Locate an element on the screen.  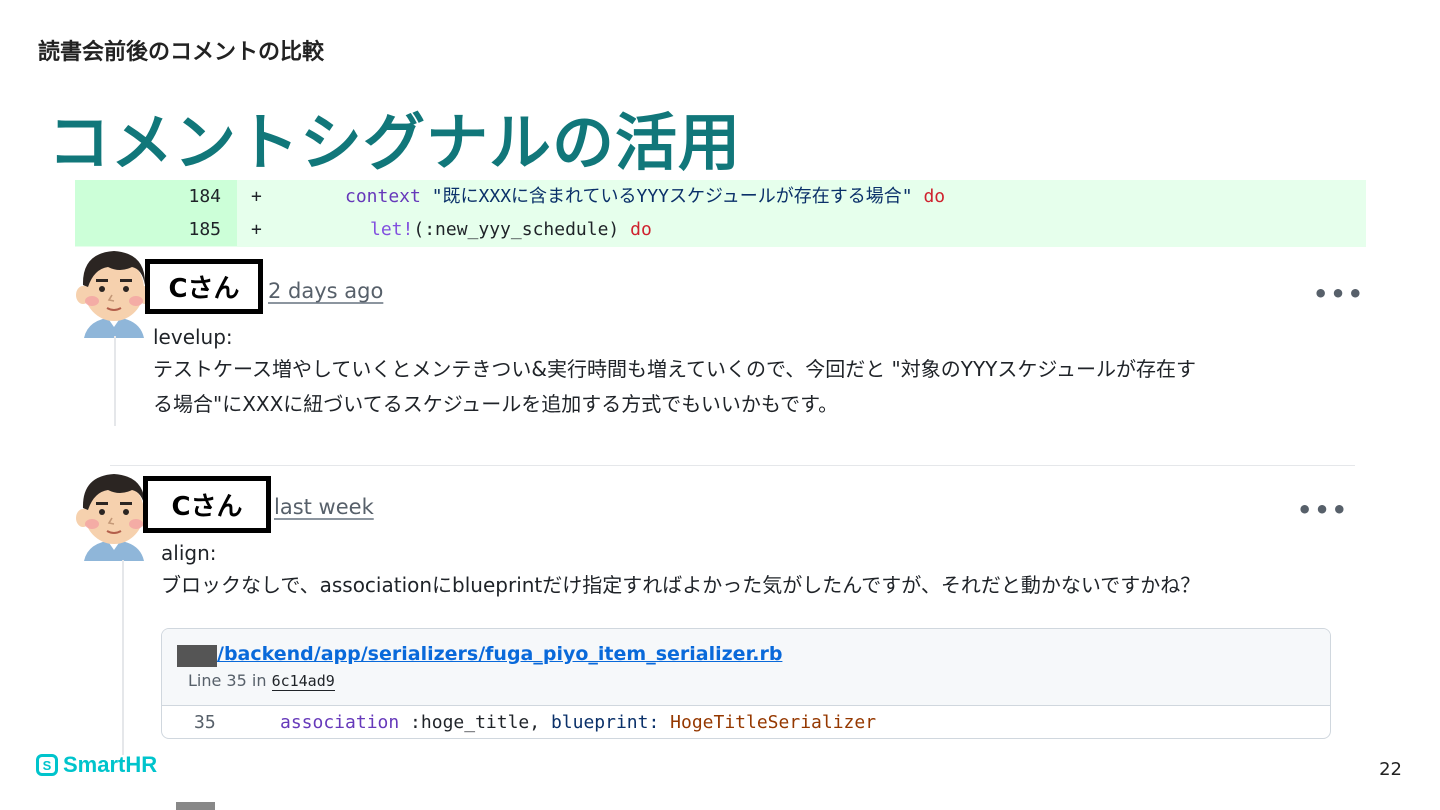
comment-body-line: る場合"にXXXに紐づいてるスケジュールを追加する方式でもいいかもです。 is located at coordinates (496, 404).